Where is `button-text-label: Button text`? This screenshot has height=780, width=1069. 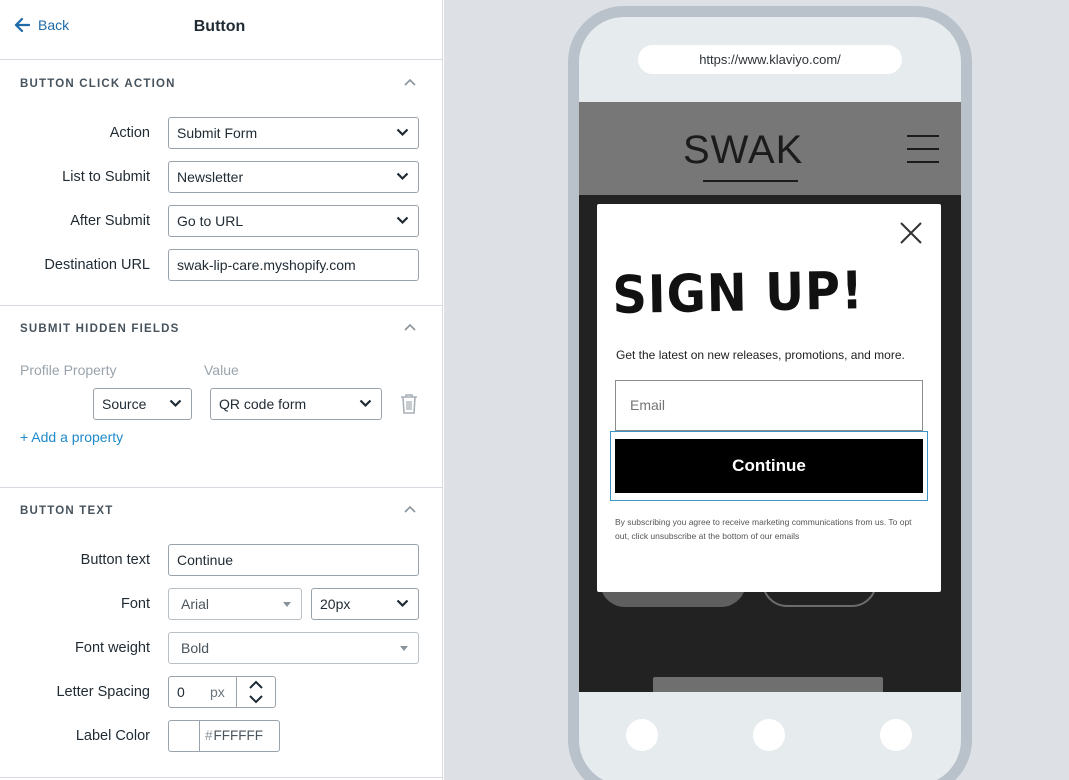 button-text-label: Button text is located at coordinates (115, 560).